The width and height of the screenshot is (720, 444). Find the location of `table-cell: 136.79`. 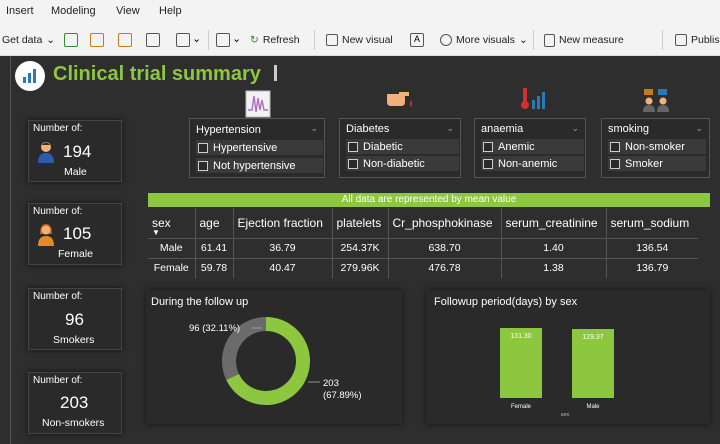

table-cell: 136.79 is located at coordinates (652, 267).